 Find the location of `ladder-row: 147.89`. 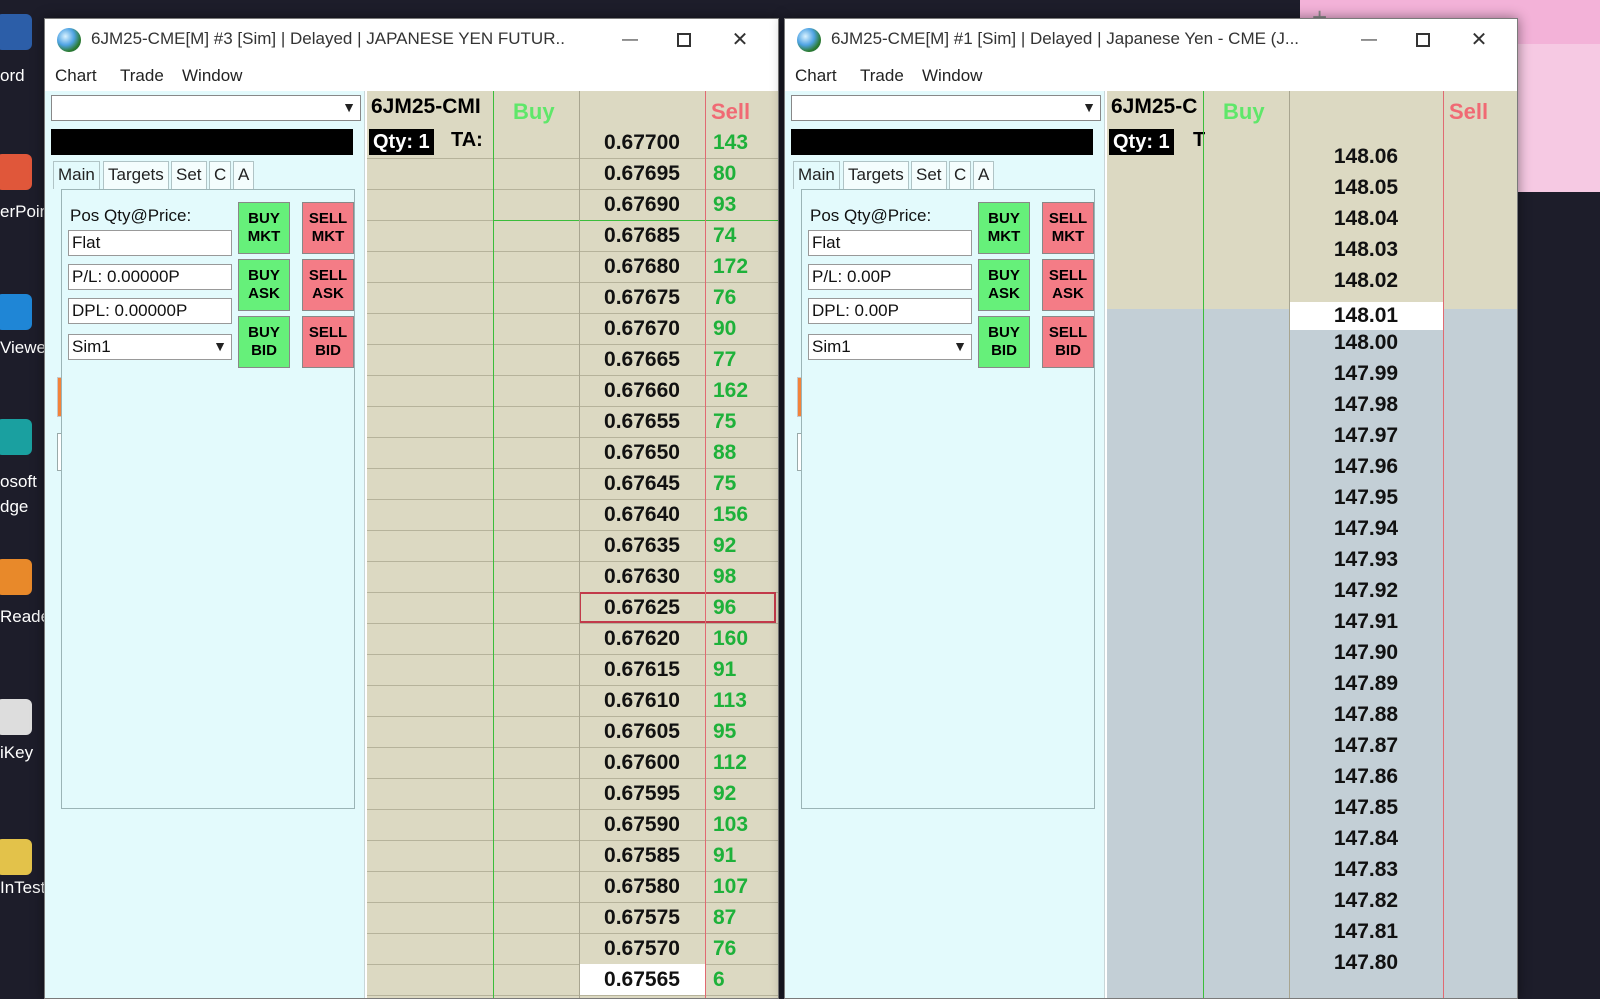

ladder-row: 147.89 is located at coordinates (1312, 683).